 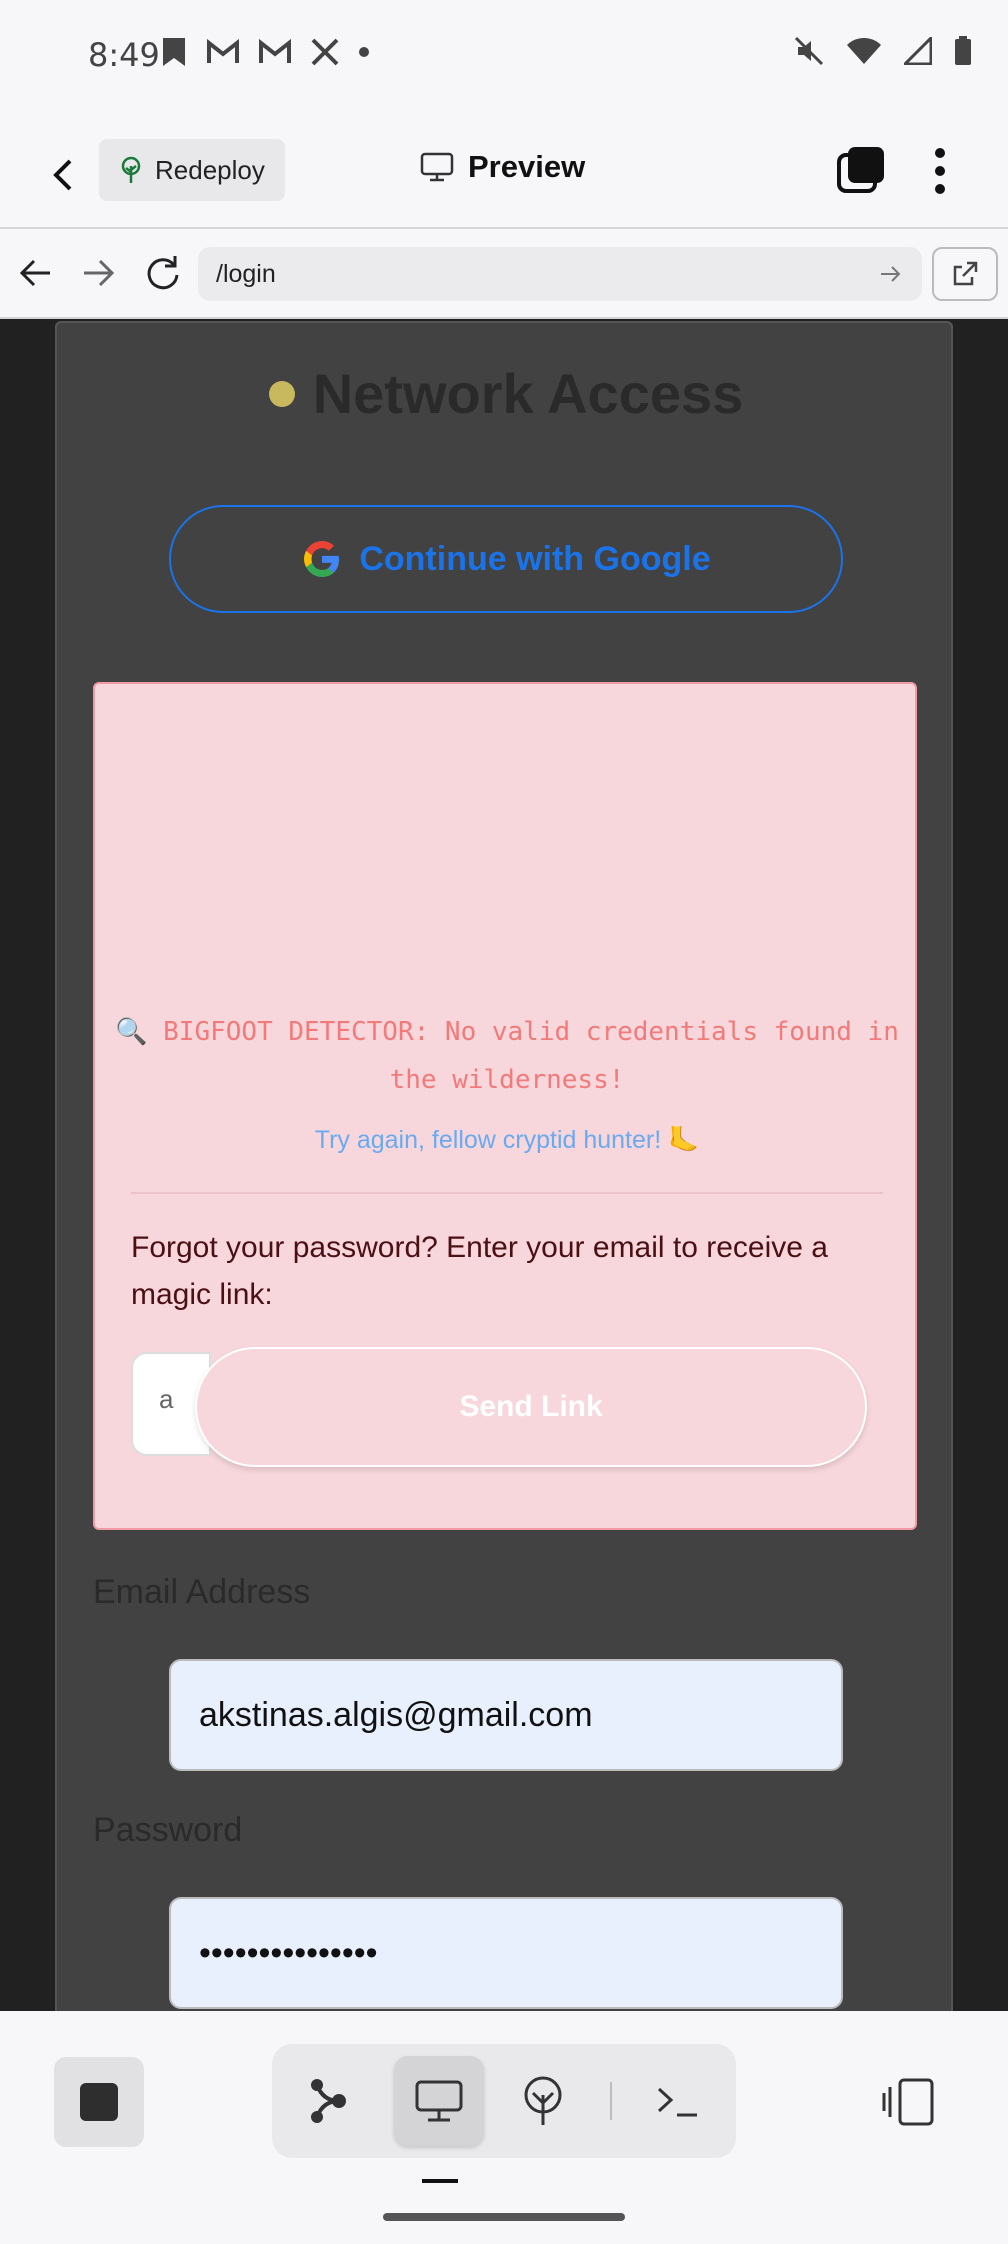 What do you see at coordinates (124, 55) in the screenshot?
I see `status-time: 8:49` at bounding box center [124, 55].